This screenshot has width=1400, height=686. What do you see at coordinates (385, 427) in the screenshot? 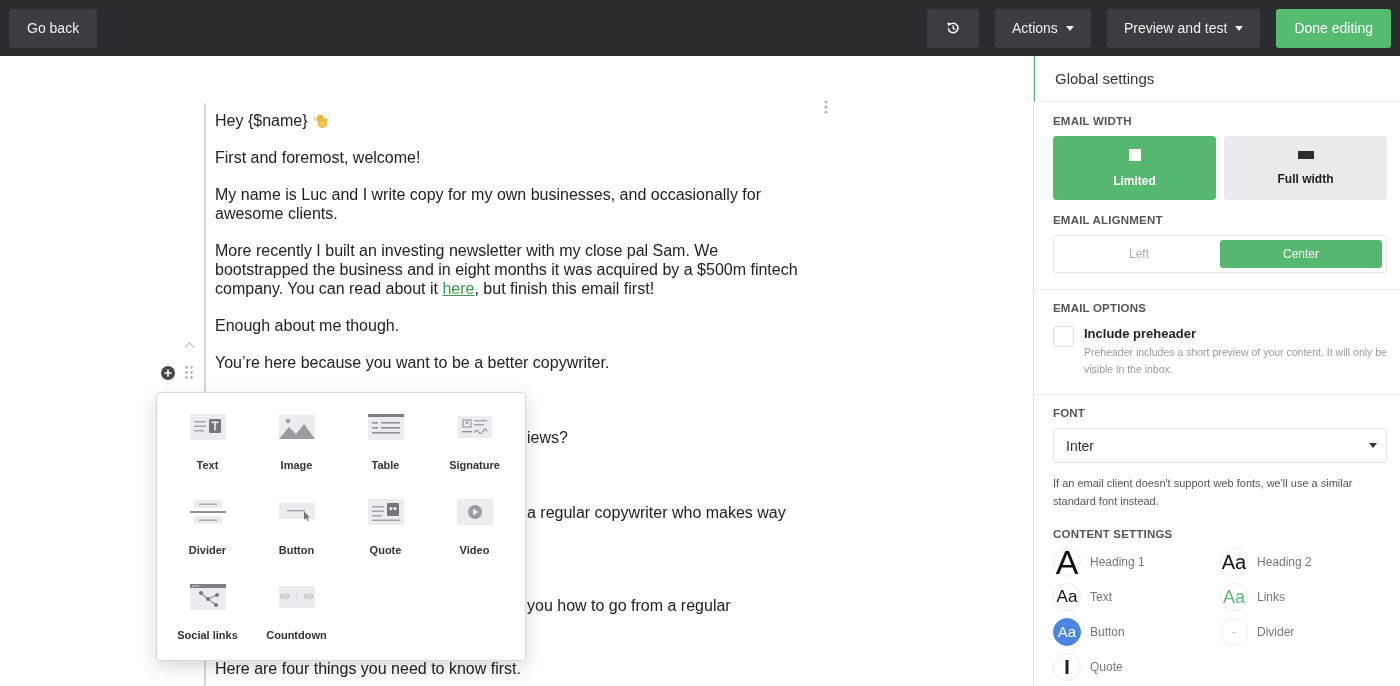
I see `table-icon` at bounding box center [385, 427].